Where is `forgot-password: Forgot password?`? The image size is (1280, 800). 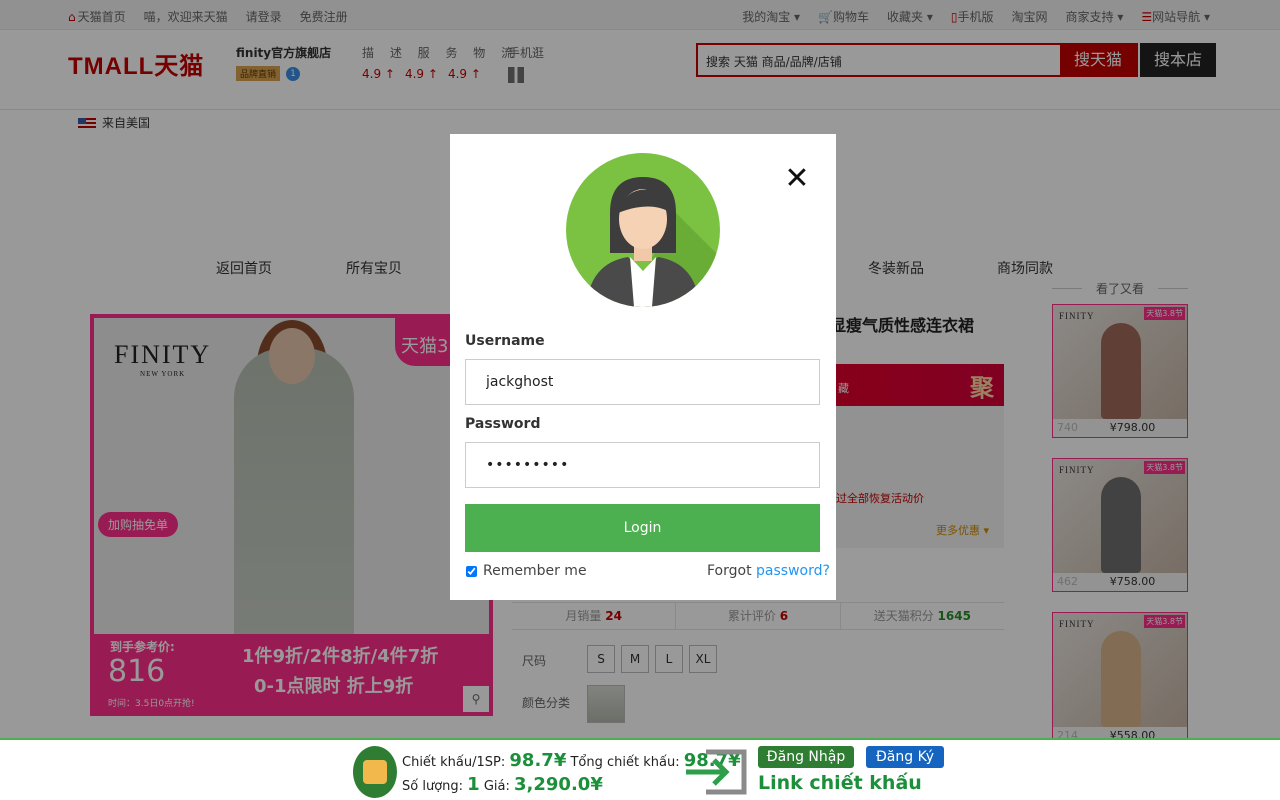 forgot-password: Forgot password? is located at coordinates (768, 571).